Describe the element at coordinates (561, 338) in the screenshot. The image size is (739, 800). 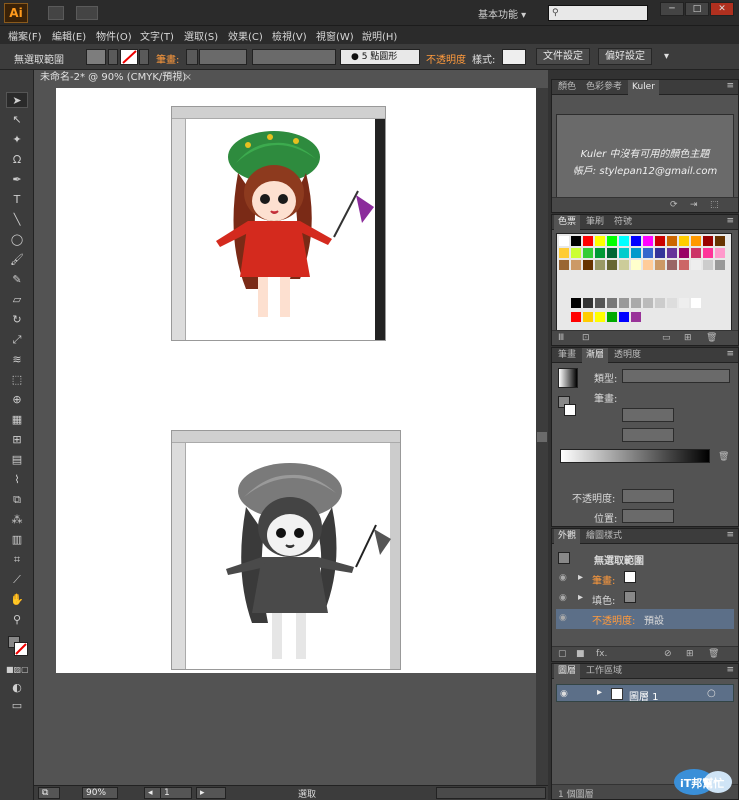
I see `swatch-libraries-icon: Ⅲ` at that location.